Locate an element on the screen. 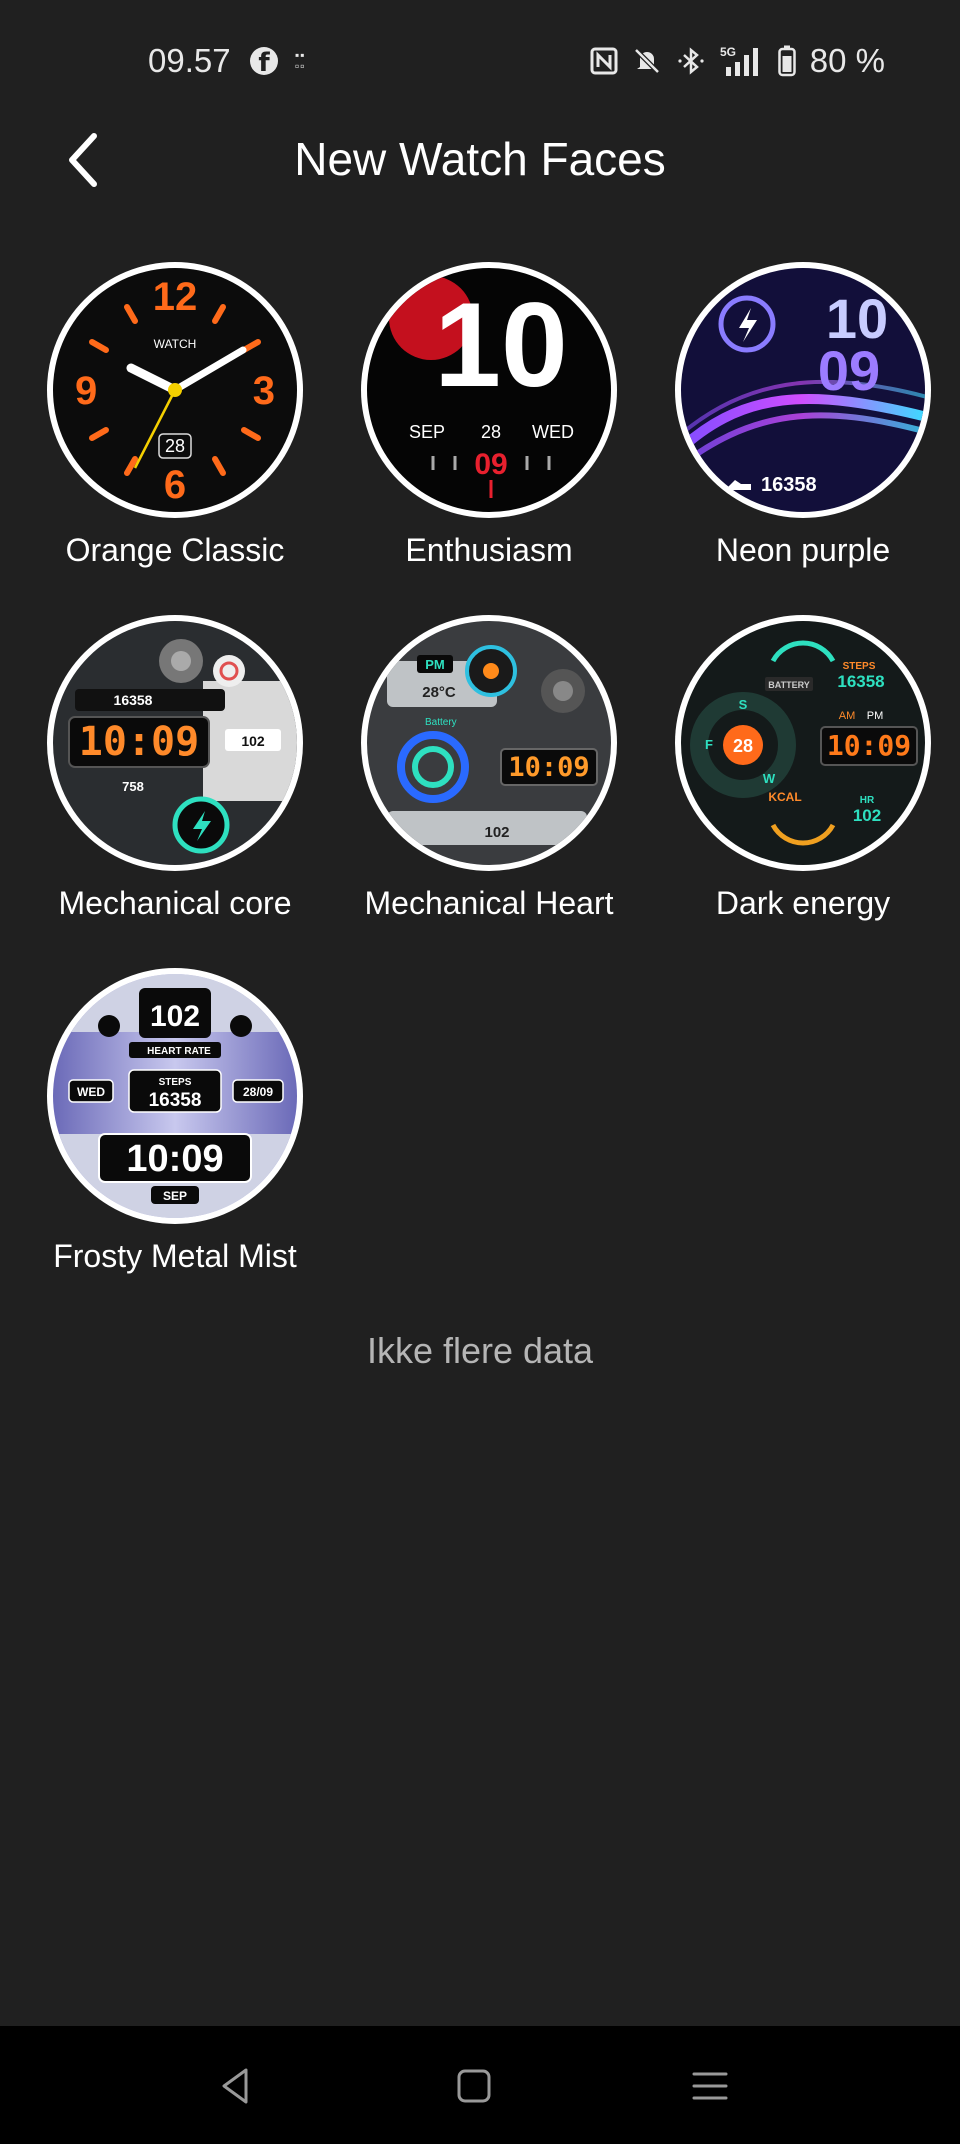  nfc-icon is located at coordinates (604, 61).